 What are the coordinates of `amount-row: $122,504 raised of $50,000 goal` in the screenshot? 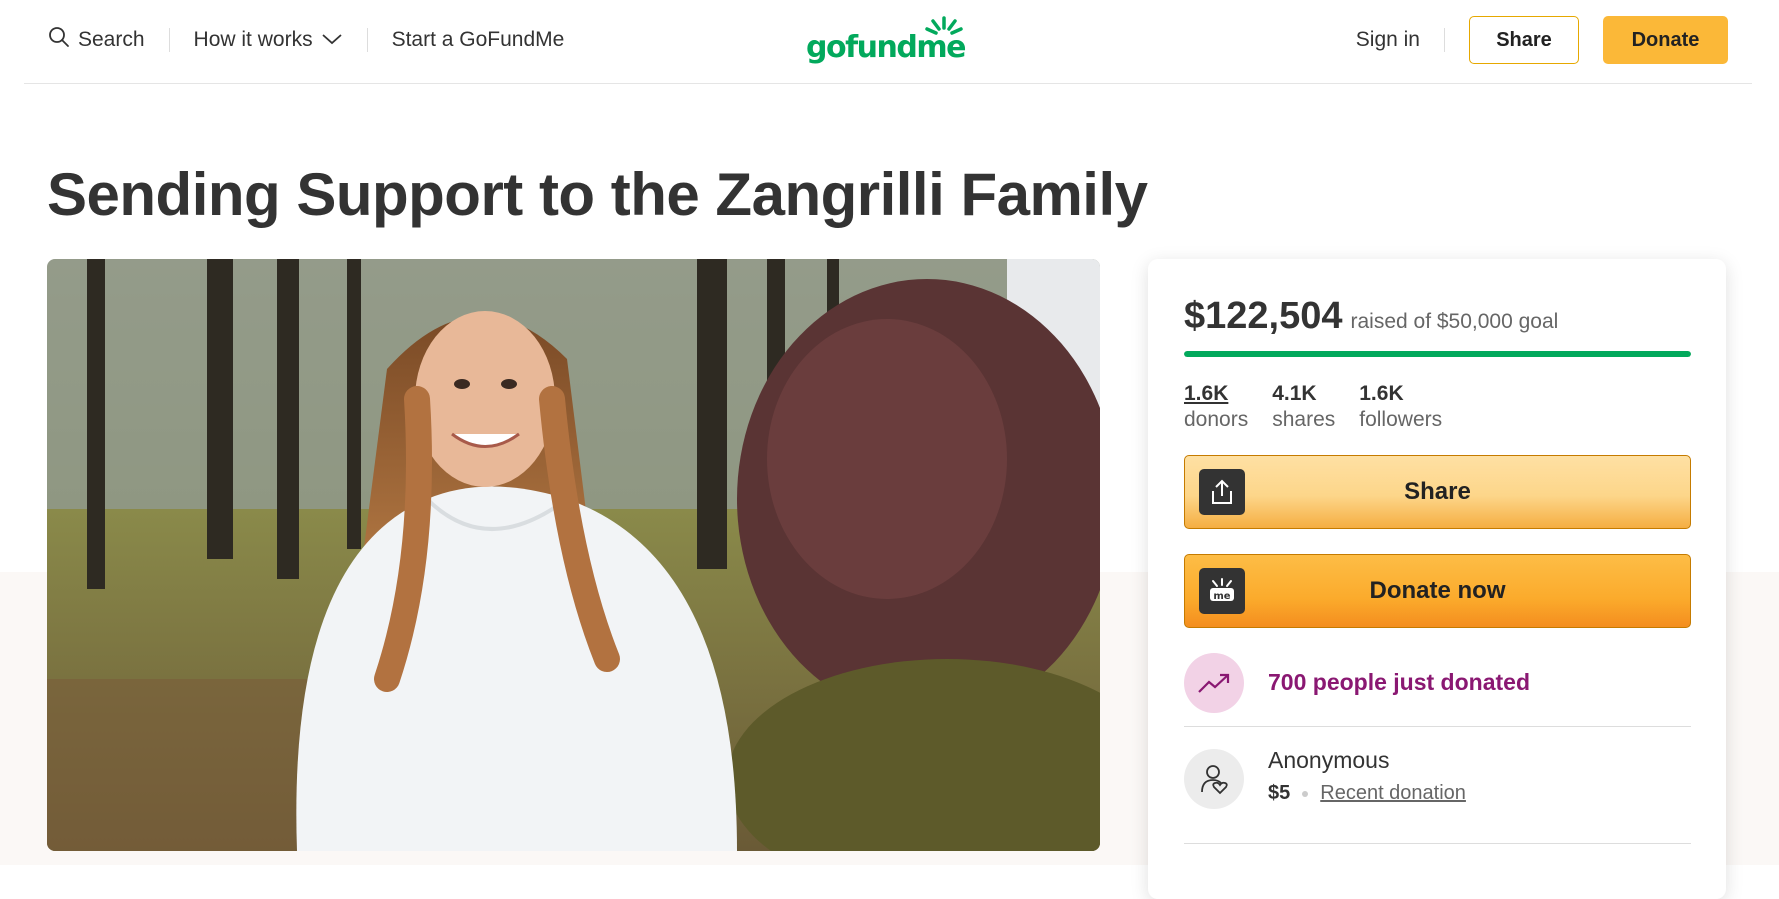 It's located at (1371, 316).